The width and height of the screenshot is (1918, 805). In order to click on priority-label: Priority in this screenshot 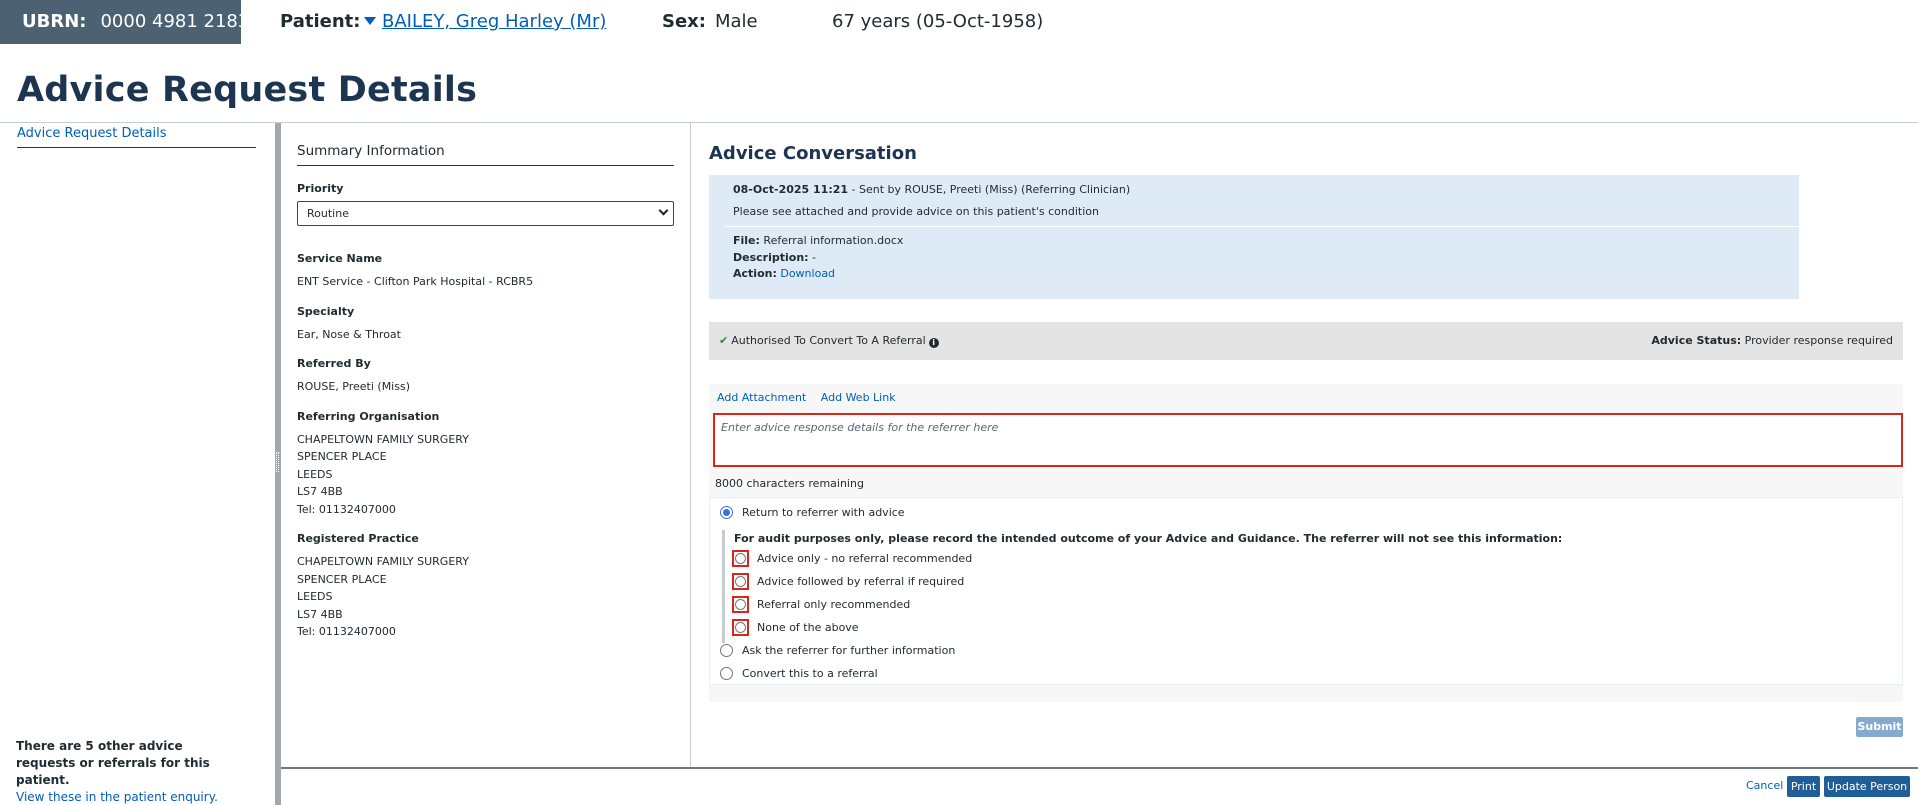, I will do `click(320, 188)`.